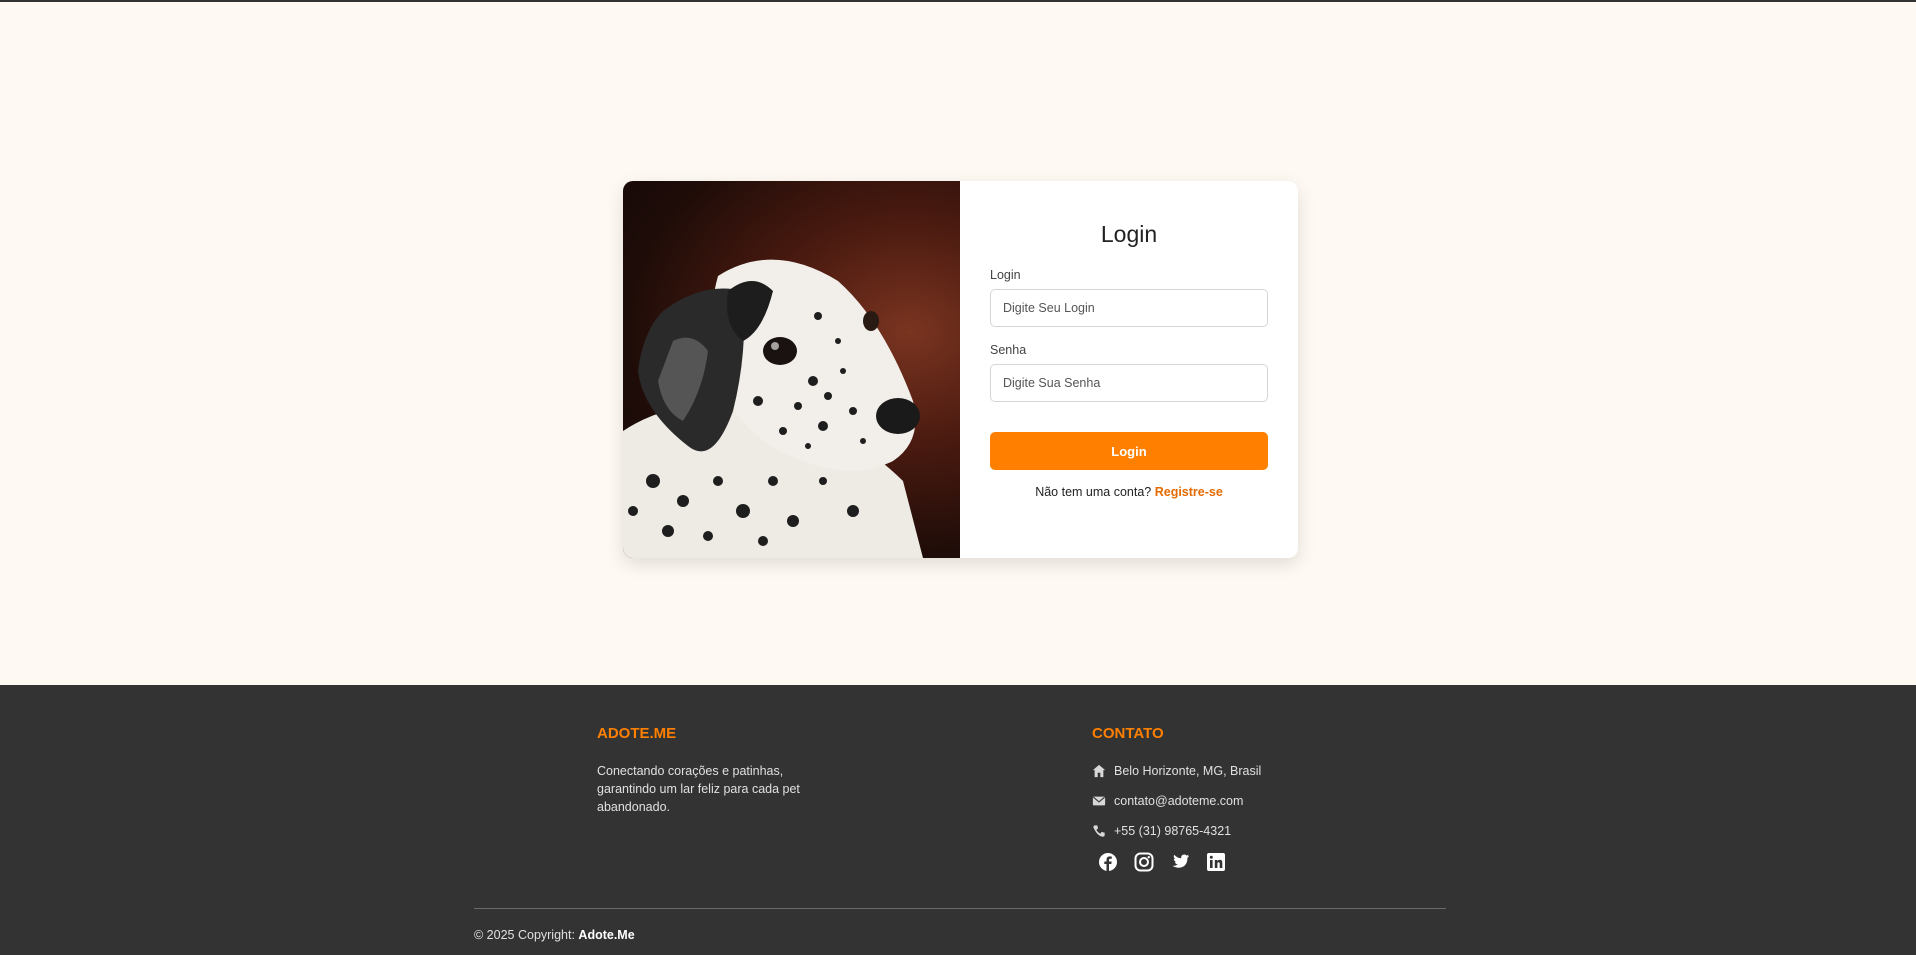 The image size is (1916, 955). I want to click on register-prompt: Não tem uma conta? Registre-se, so click(1129, 492).